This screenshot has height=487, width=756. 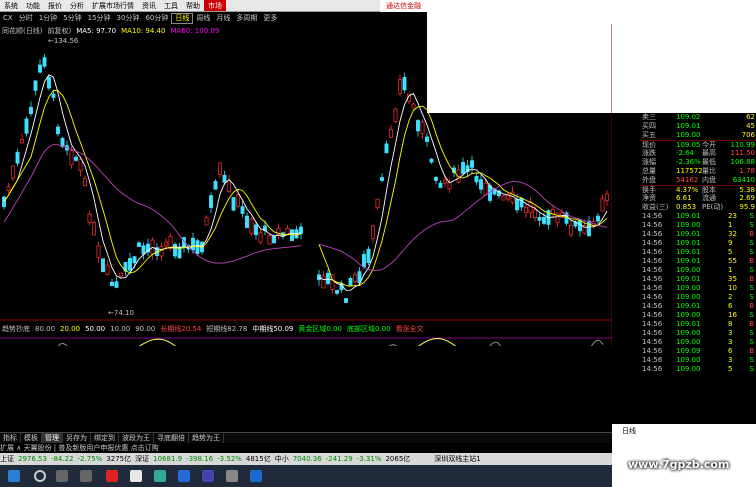 What do you see at coordinates (206, 438) in the screenshot?
I see `tab-trend-king: 趋势为王` at bounding box center [206, 438].